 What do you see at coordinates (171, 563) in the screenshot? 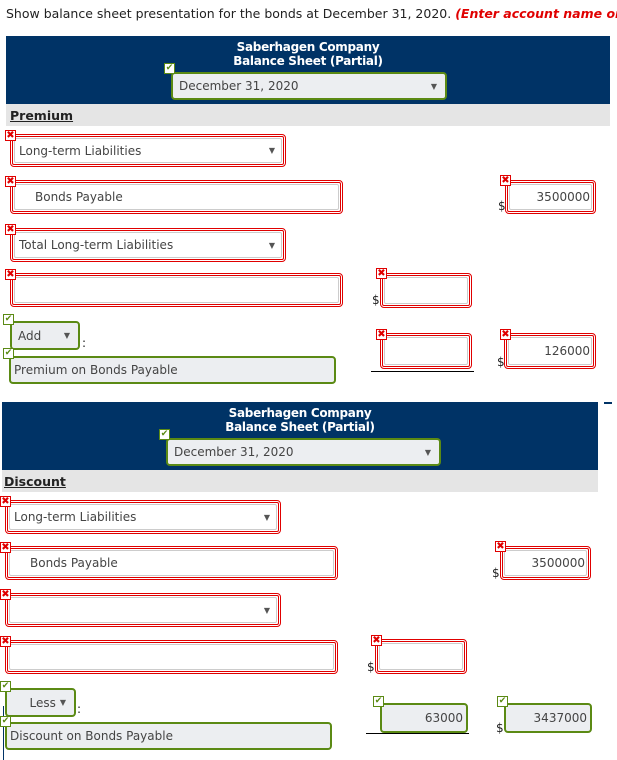
I see `discount-bonds-label-input: Bonds Payable` at bounding box center [171, 563].